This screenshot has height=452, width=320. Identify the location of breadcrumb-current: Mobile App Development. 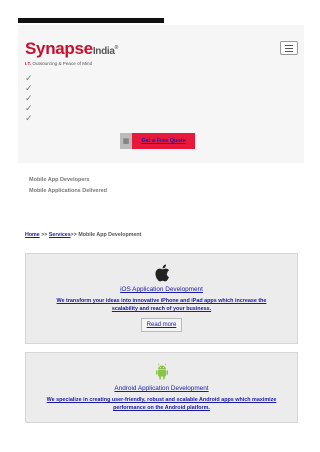
(110, 235).